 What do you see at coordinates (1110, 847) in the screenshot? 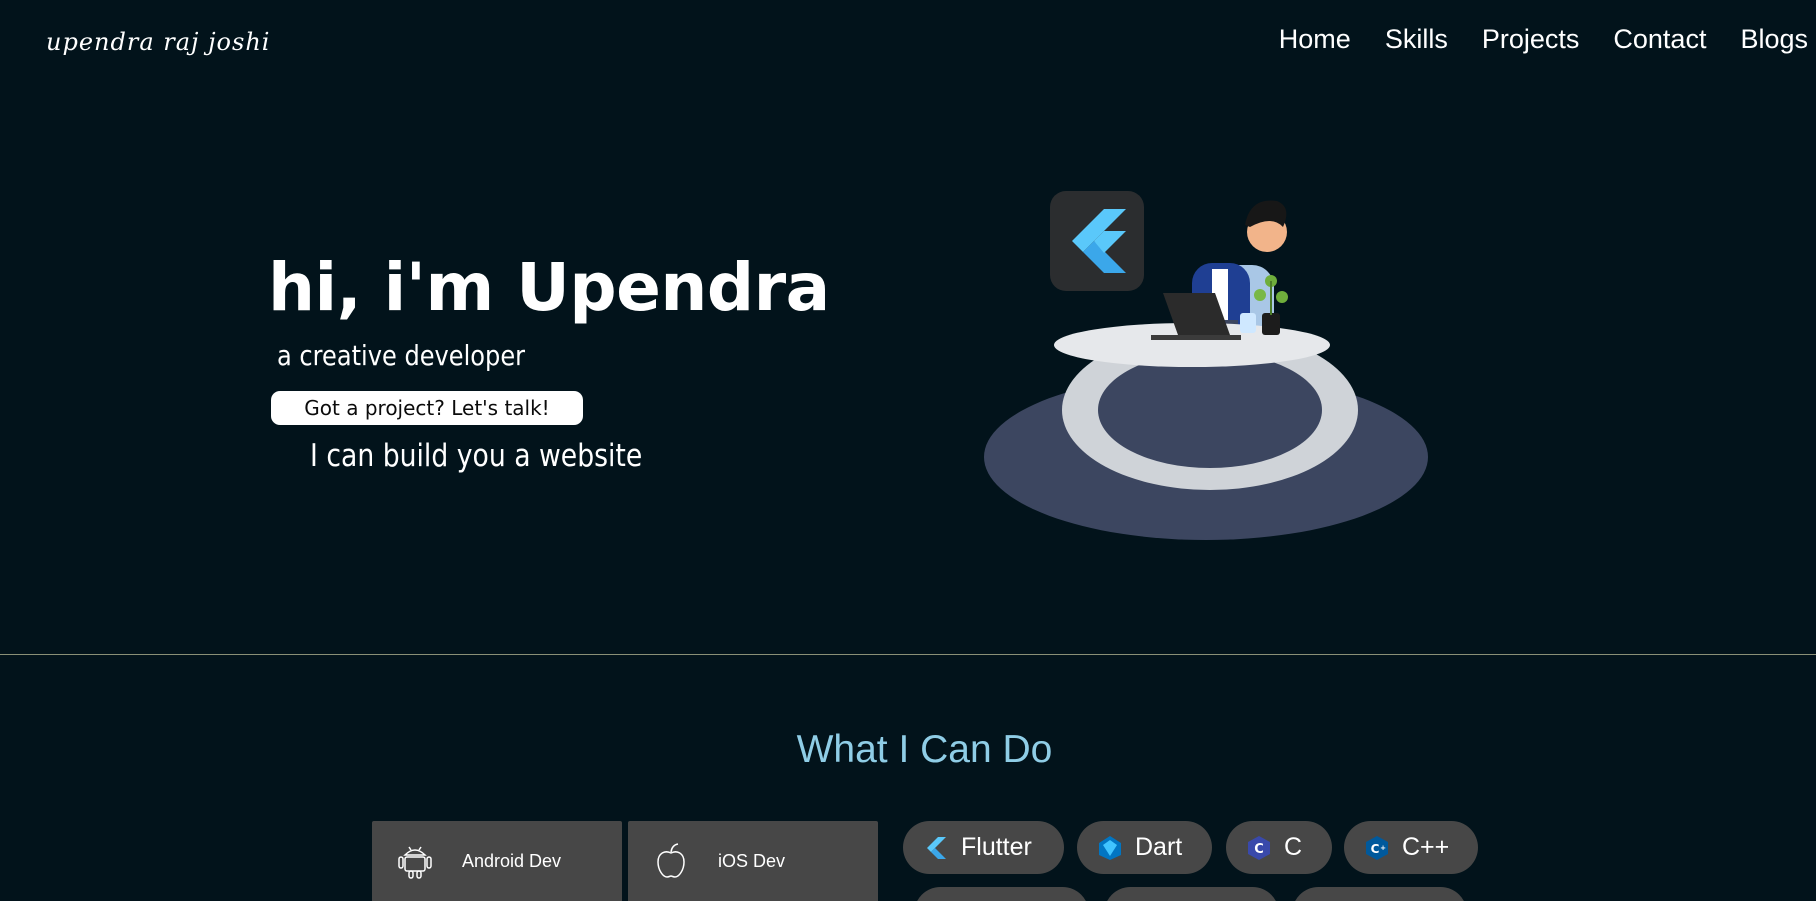
I see `dart-icon` at bounding box center [1110, 847].